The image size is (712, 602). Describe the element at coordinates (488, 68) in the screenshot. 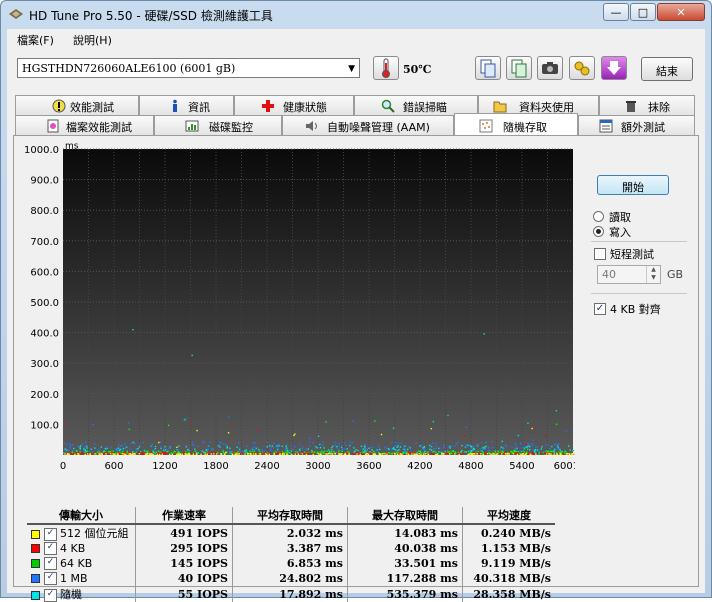

I see `copy-button` at that location.